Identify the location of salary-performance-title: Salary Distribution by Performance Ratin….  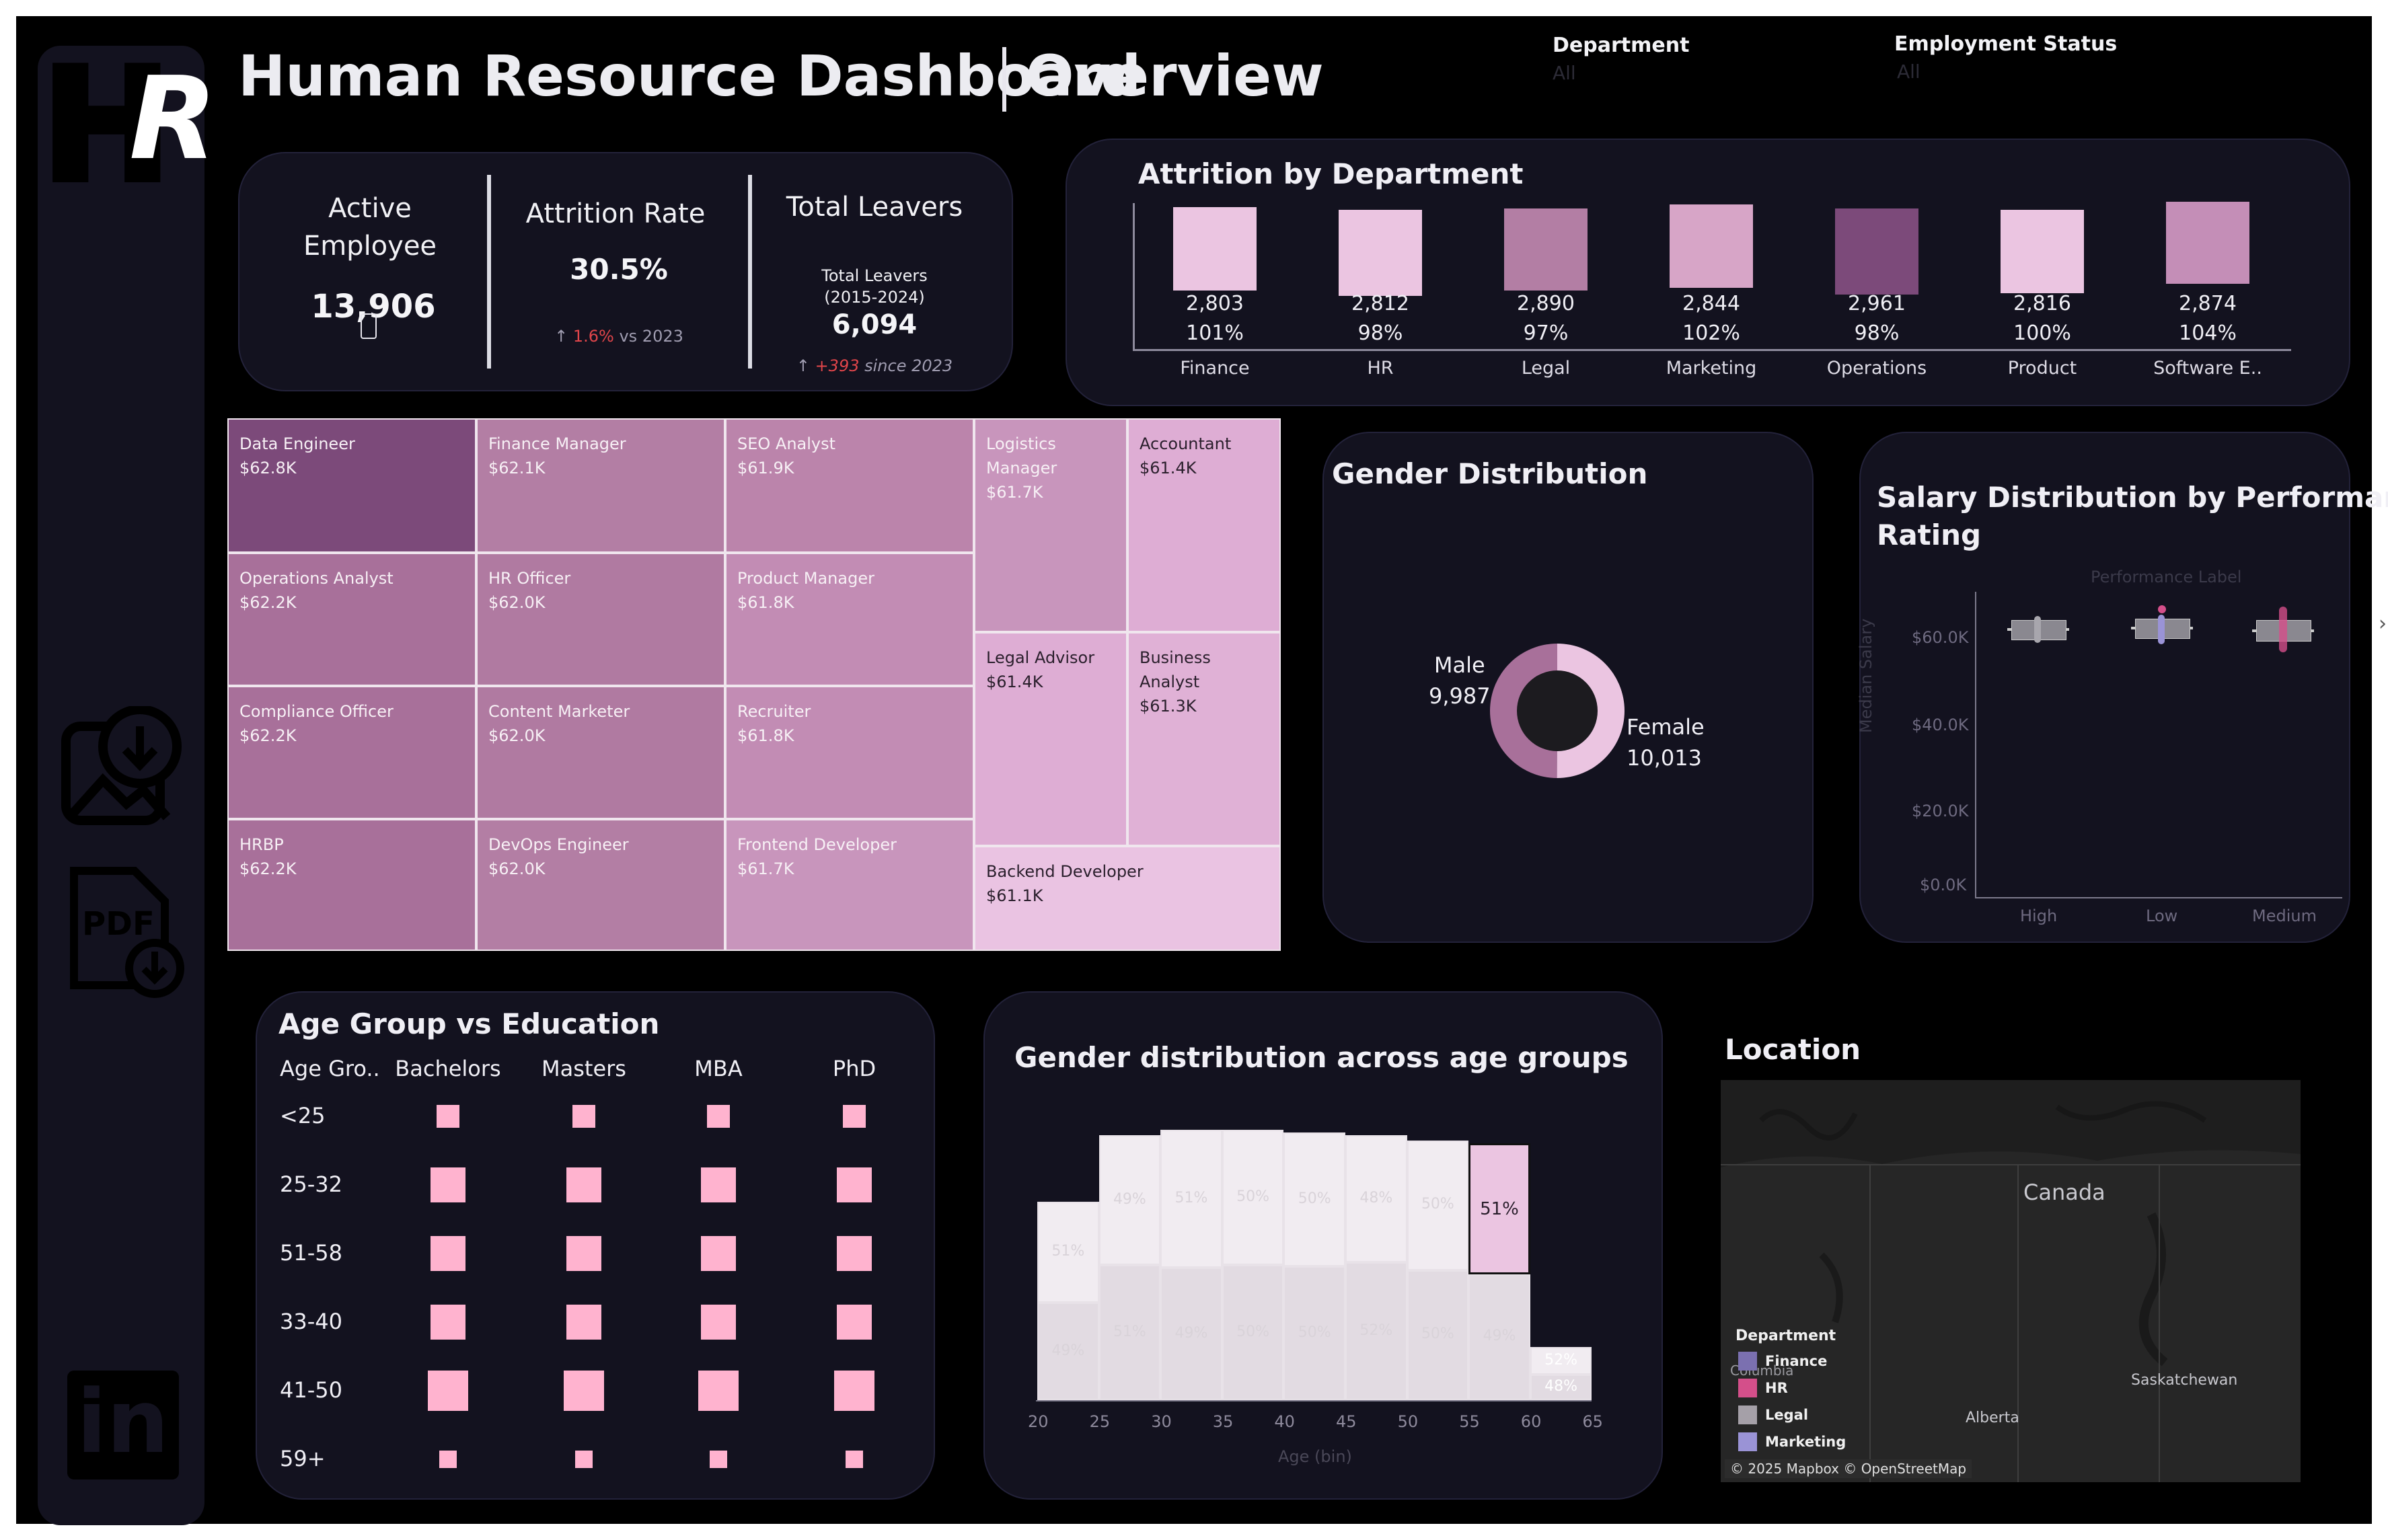
(2132, 516).